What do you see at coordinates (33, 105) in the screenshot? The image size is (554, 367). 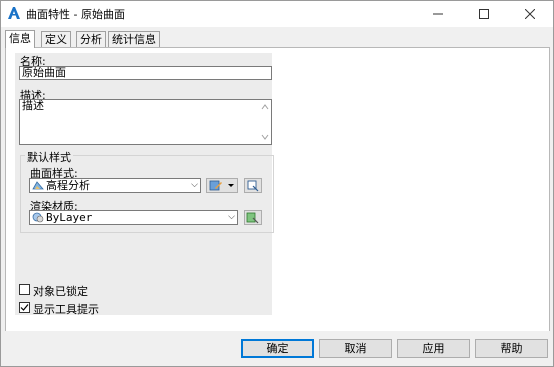 I see `description-text: 描述` at bounding box center [33, 105].